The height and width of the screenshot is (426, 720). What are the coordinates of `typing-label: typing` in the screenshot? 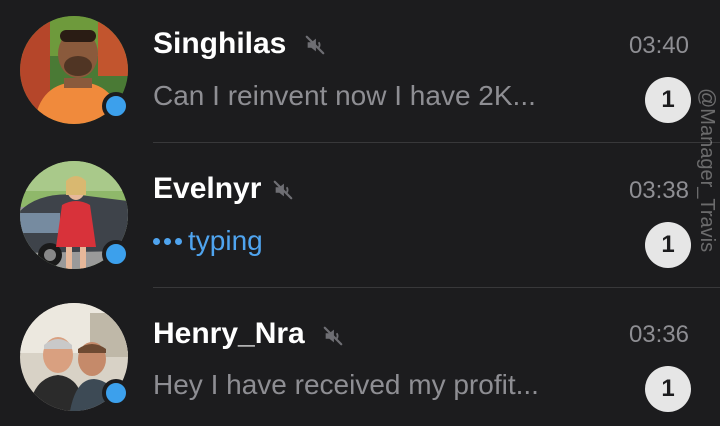 It's located at (225, 240).